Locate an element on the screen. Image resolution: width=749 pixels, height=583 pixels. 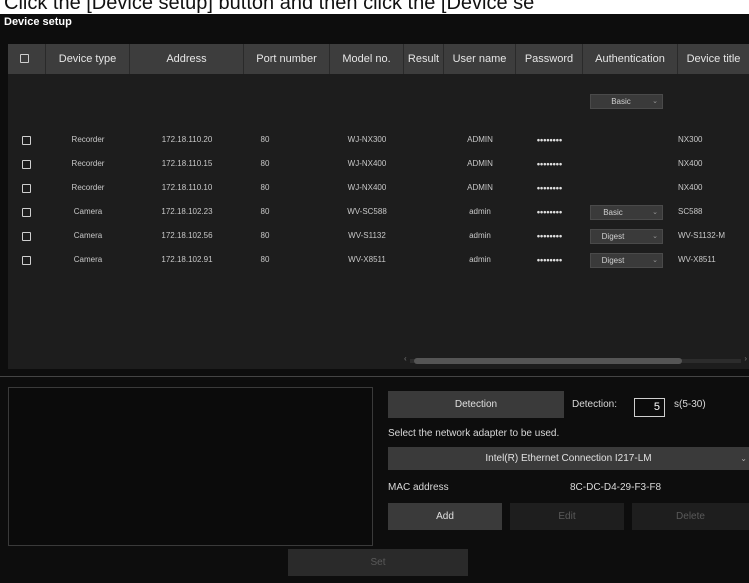
column-header-authentication: Authentication is located at coordinates (630, 59).